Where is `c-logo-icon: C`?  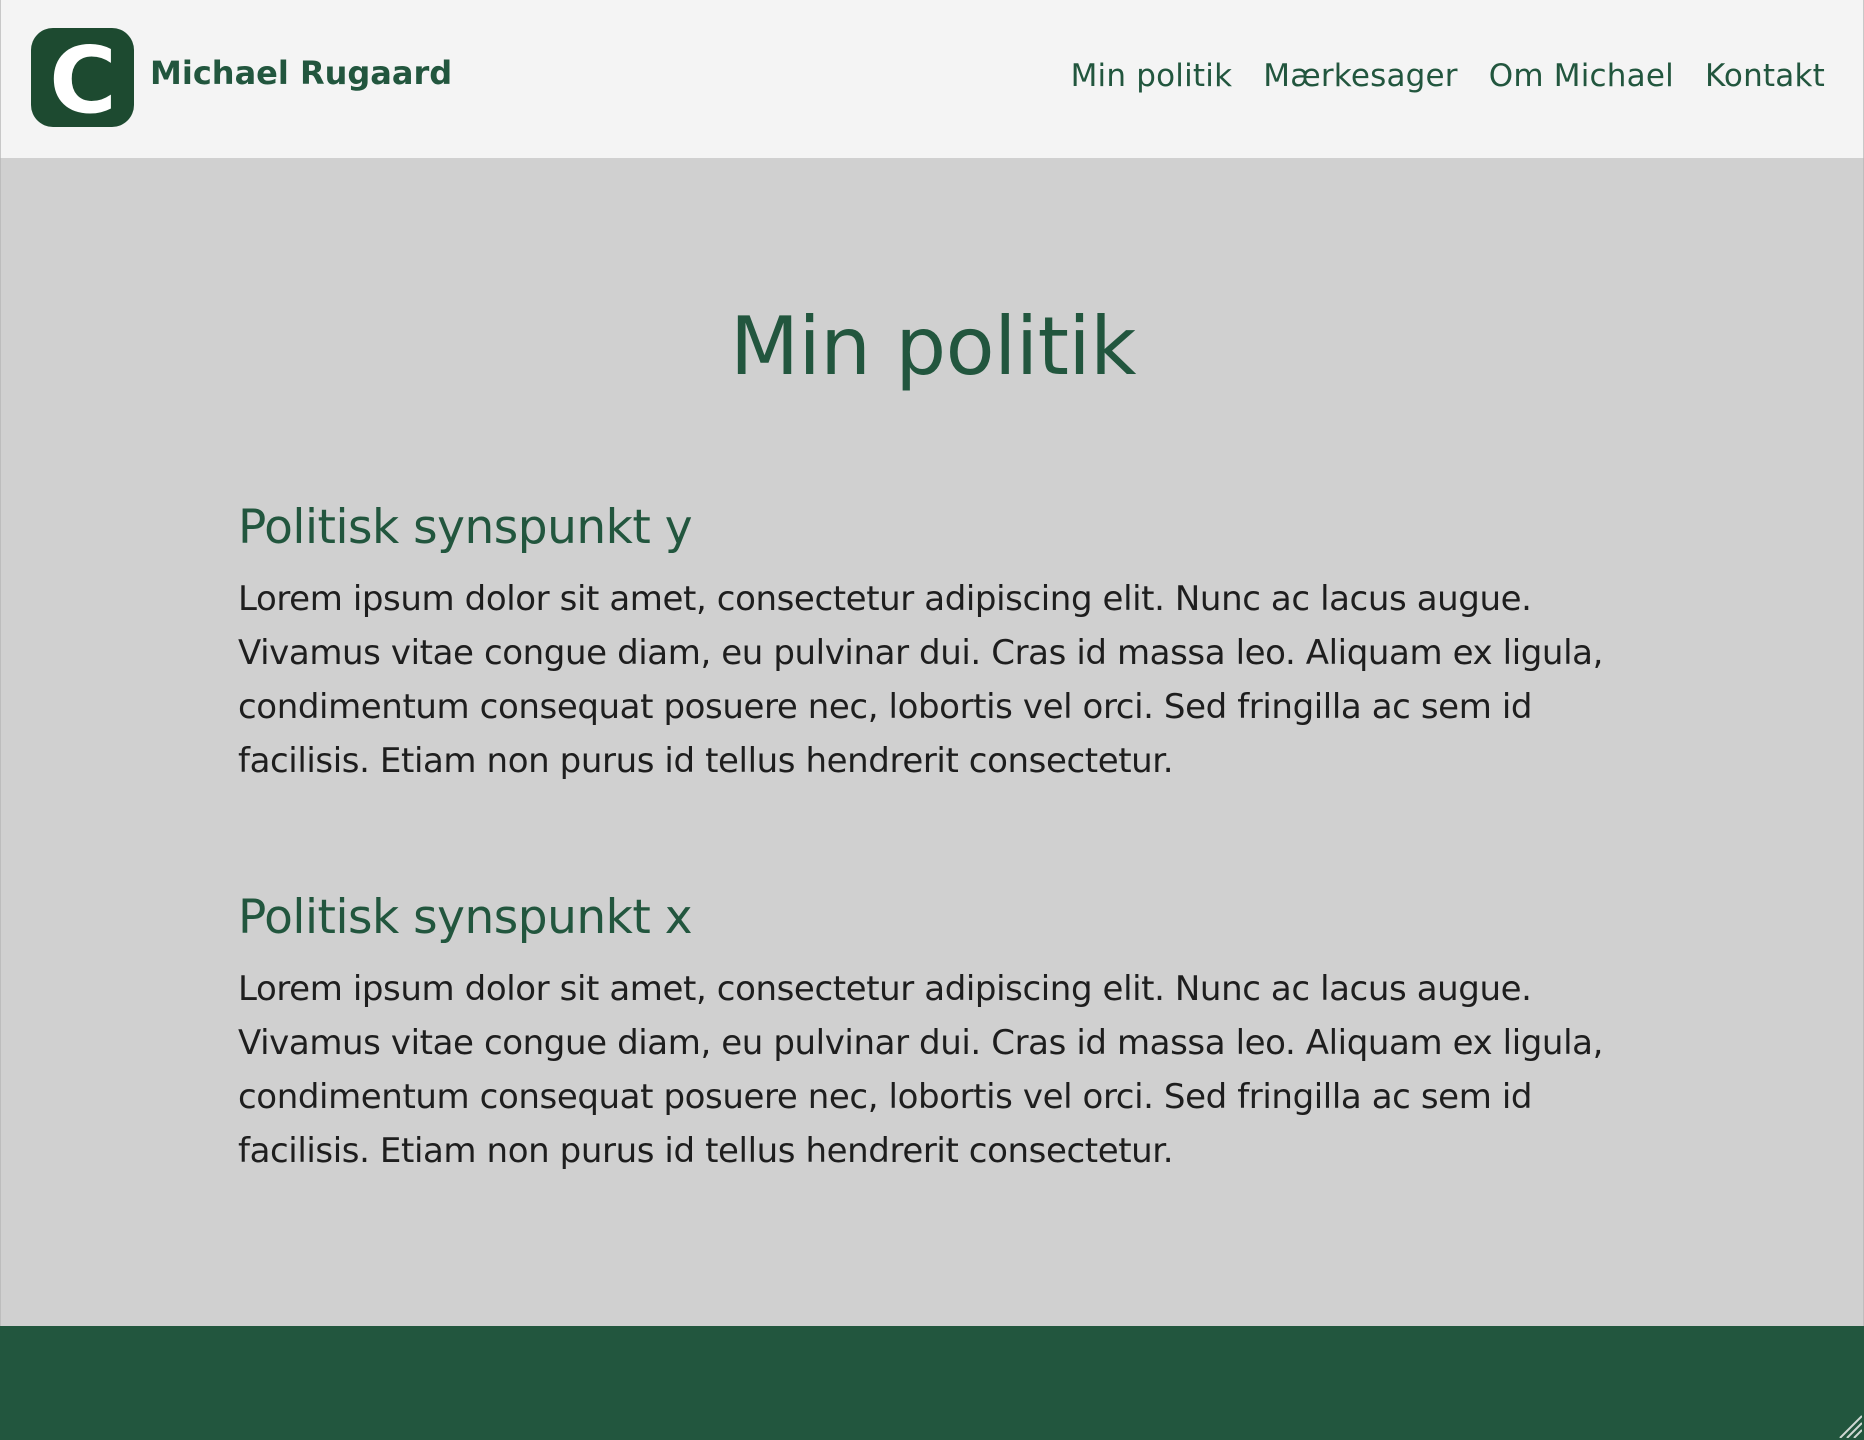 c-logo-icon: C is located at coordinates (82, 77).